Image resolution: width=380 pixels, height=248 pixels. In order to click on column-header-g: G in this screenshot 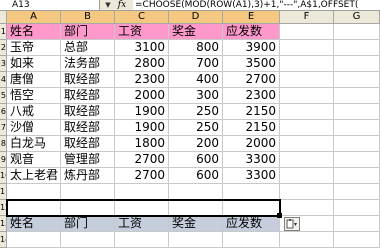, I will do `click(357, 17)`.